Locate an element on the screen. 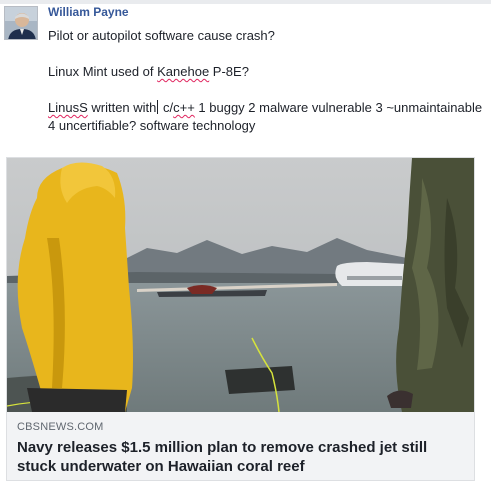 This screenshot has width=491, height=486. misspelled-word: LinusS is located at coordinates (68, 107).